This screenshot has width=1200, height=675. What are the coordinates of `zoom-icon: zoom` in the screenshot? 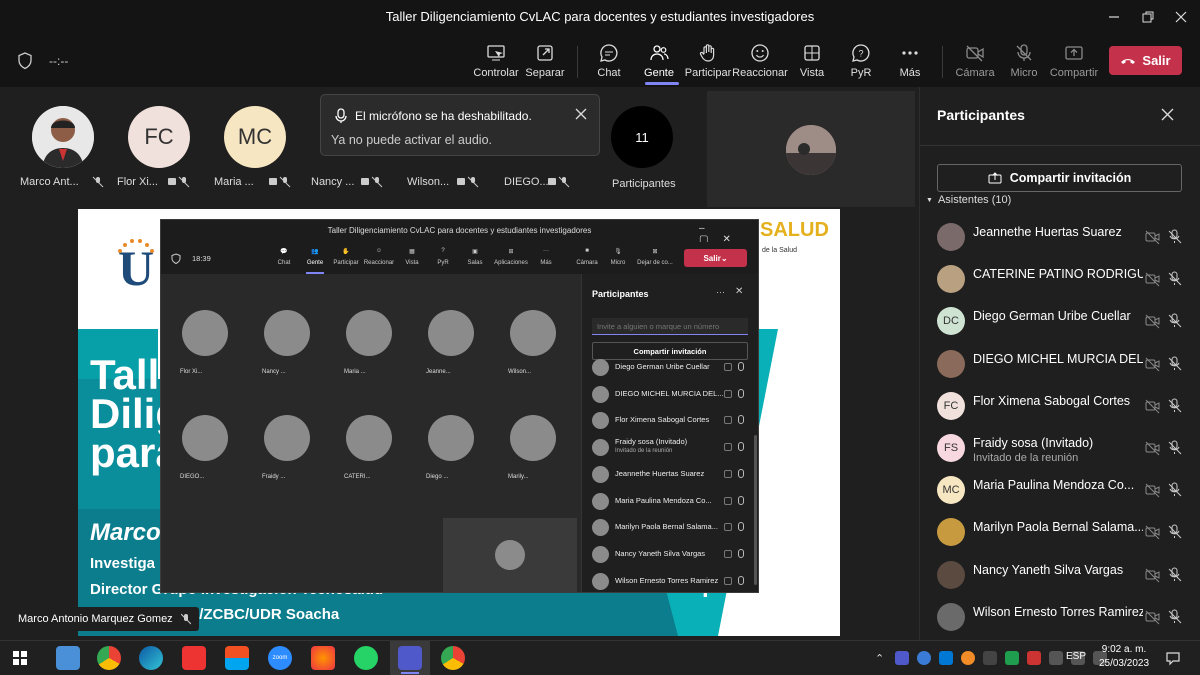 It's located at (280, 658).